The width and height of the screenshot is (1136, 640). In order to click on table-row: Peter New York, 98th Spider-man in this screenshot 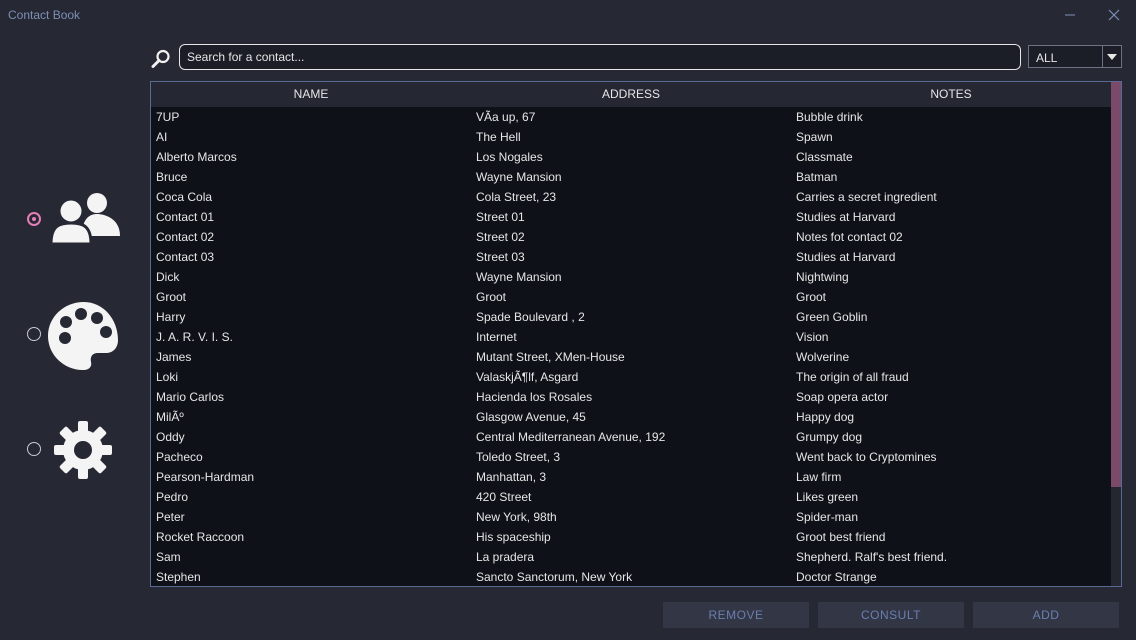, I will do `click(631, 517)`.